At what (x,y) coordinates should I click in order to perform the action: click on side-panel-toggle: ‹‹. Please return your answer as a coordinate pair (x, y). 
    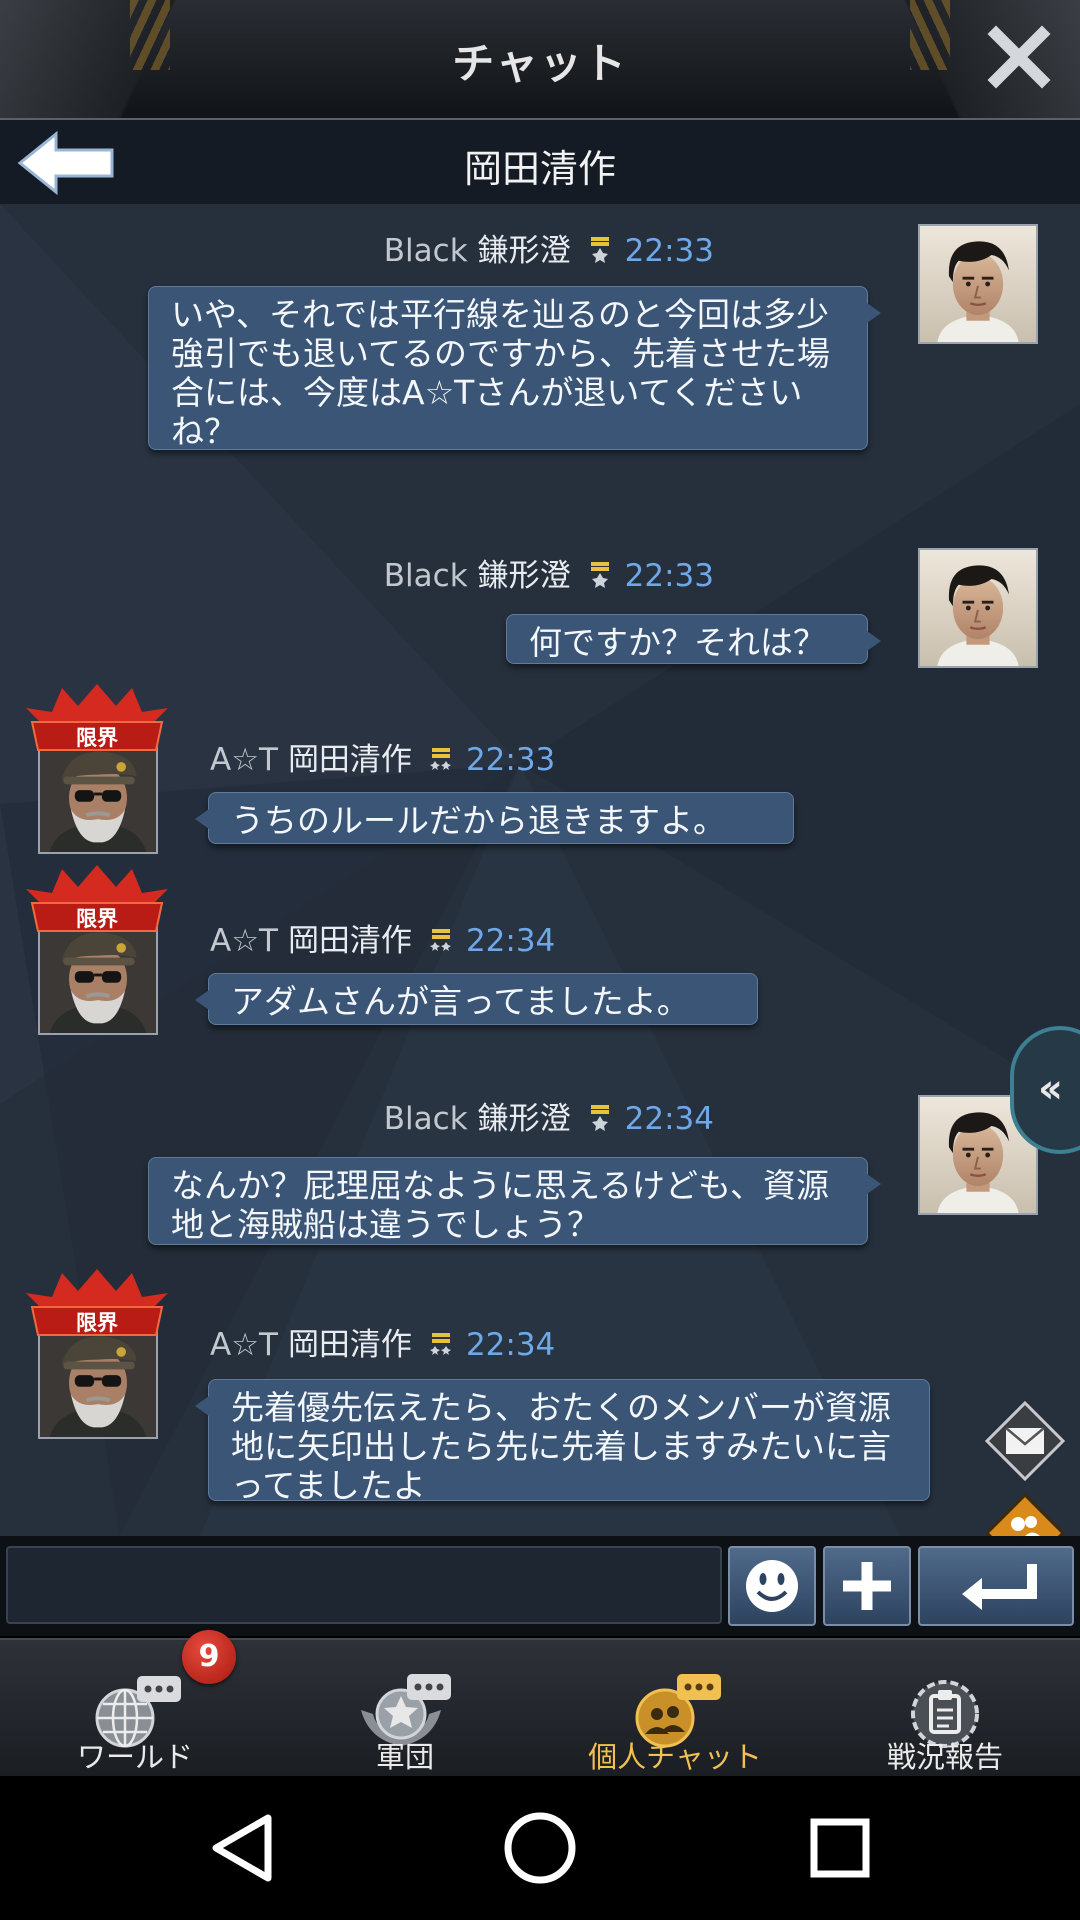
    Looking at the image, I should click on (1045, 1090).